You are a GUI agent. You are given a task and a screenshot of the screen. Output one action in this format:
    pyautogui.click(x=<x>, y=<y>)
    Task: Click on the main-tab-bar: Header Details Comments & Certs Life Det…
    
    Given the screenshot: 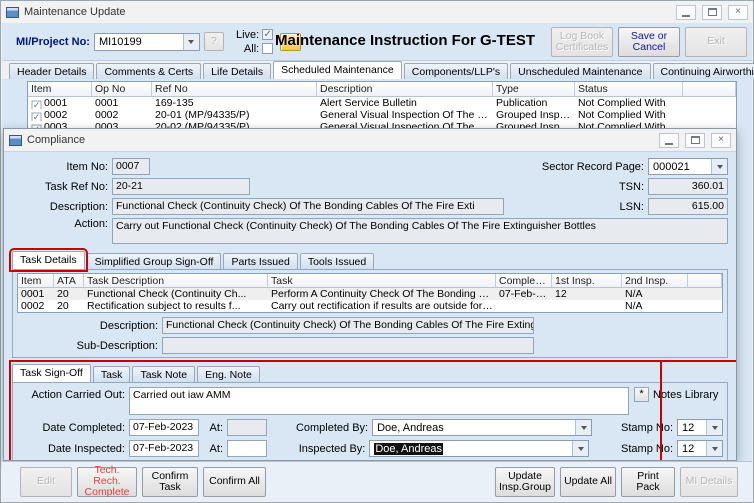 What is the action you would take?
    pyautogui.click(x=381, y=70)
    